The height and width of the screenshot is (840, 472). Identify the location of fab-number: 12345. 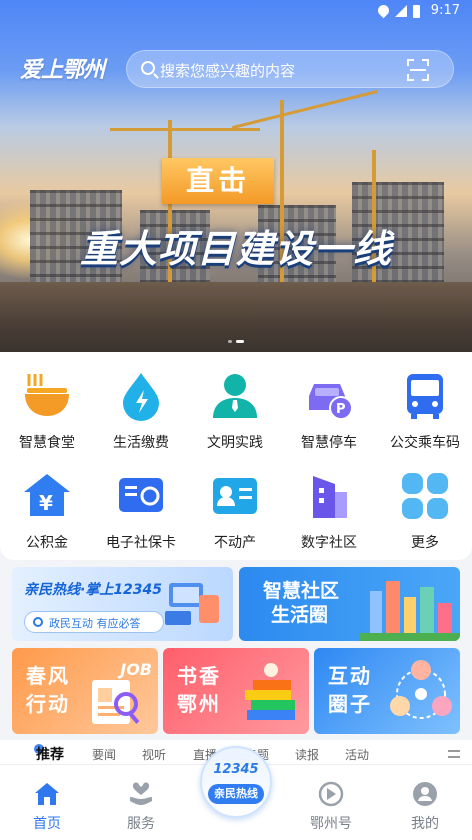
(236, 769).